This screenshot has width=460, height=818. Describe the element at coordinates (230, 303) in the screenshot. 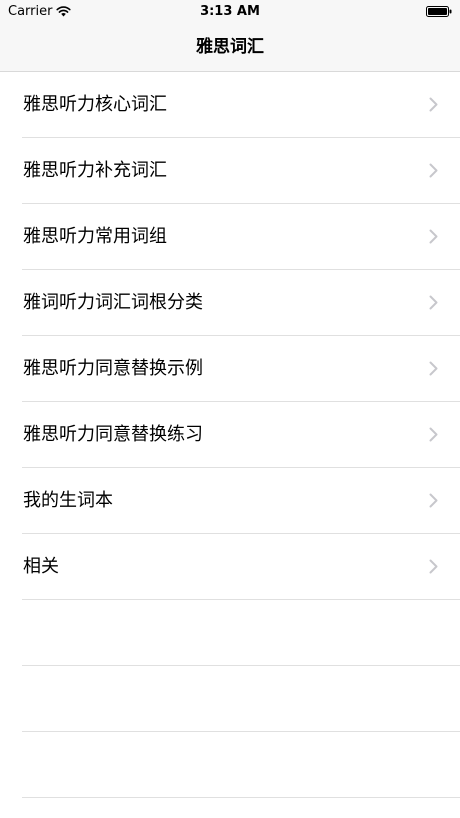

I see `menu-item-root-classification: 雅词听力词汇词根分类` at that location.